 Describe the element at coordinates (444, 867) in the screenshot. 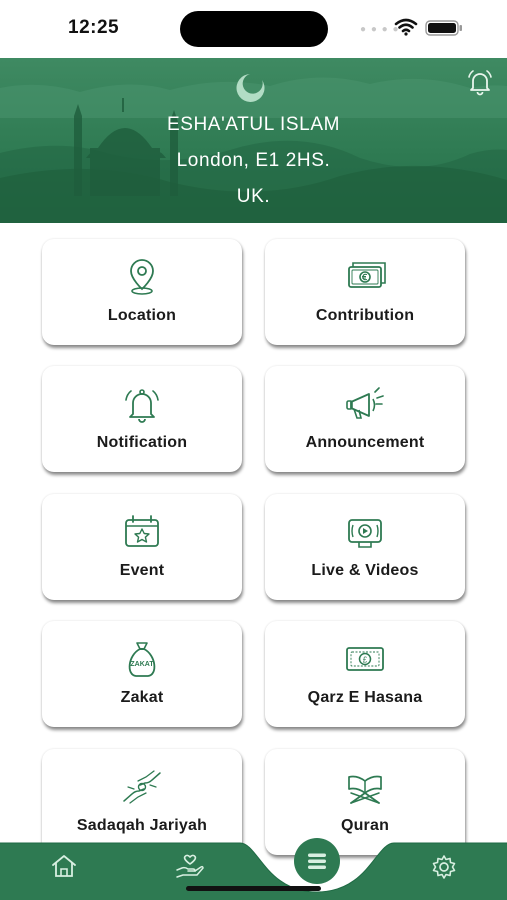

I see `gear-icon` at that location.